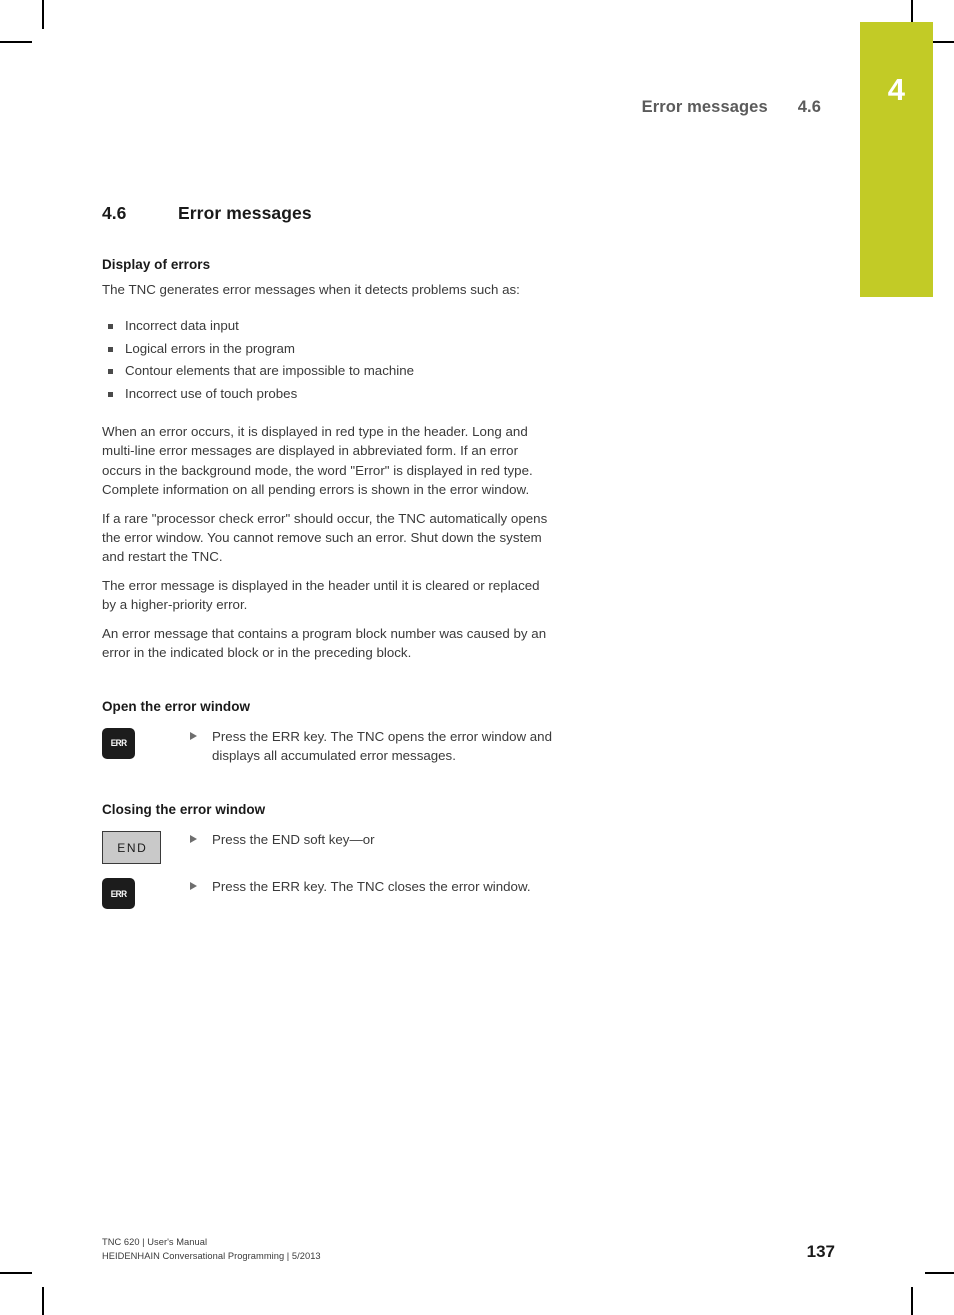 The width and height of the screenshot is (954, 1315). What do you see at coordinates (704, 107) in the screenshot?
I see `running-header-title: Error messages` at bounding box center [704, 107].